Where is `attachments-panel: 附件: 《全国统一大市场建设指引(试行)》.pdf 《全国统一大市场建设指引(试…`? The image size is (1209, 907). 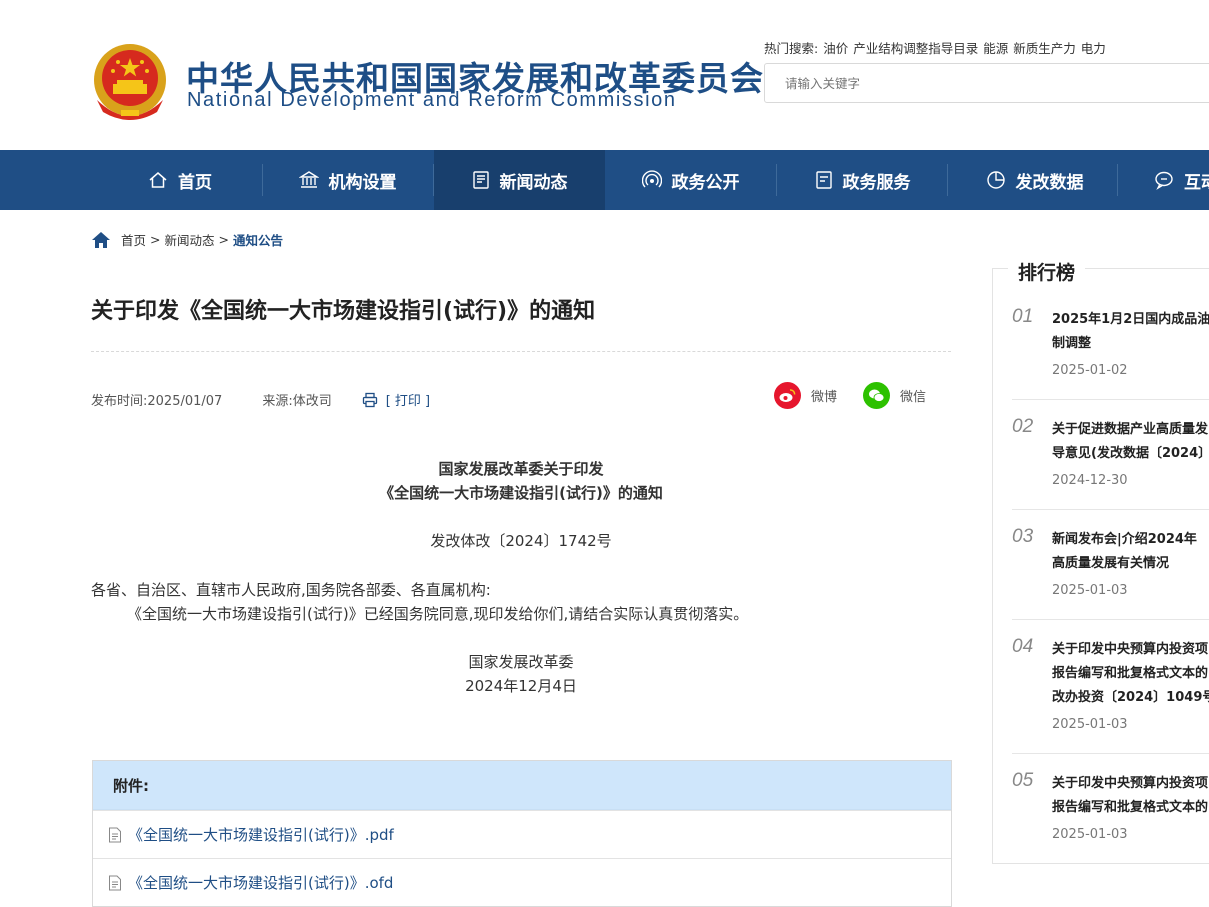
attachments-panel: 附件: 《全国统一大市场建设指引(试行)》.pdf 《全国统一大市场建设指引(试… is located at coordinates (522, 833).